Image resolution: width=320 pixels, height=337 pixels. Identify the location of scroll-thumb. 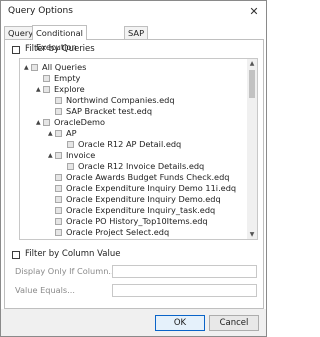
(252, 84).